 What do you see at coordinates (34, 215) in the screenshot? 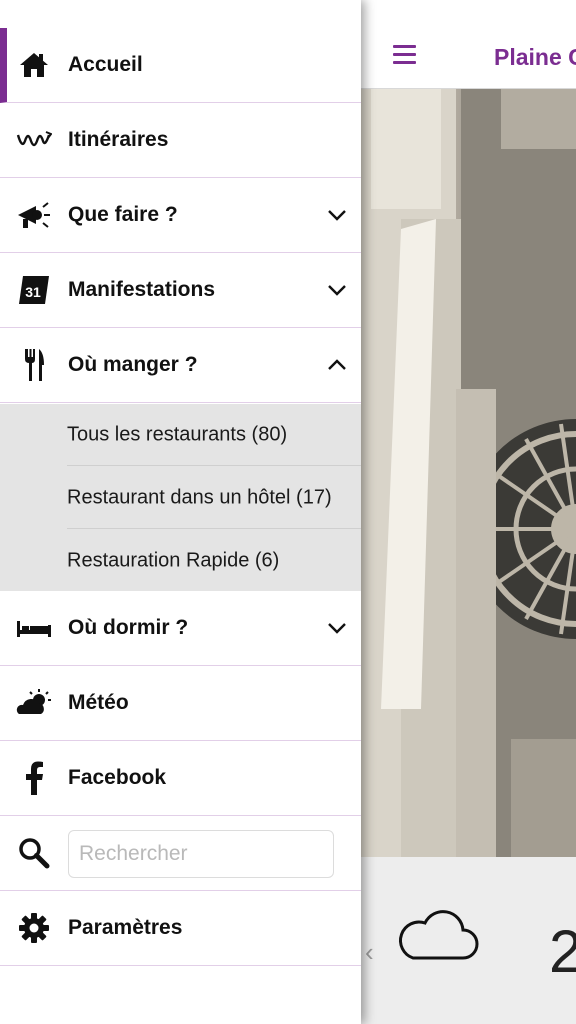
I see `megaphone-icon` at bounding box center [34, 215].